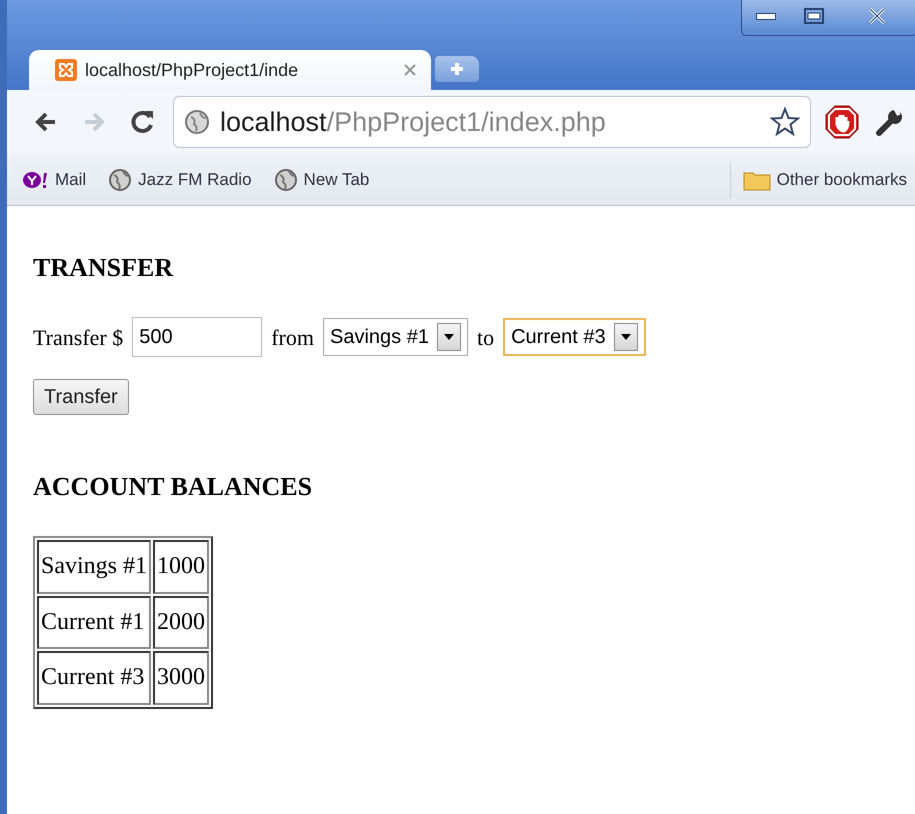 This screenshot has width=915, height=814. What do you see at coordinates (94, 567) in the screenshot?
I see `table-cell: Savings #1` at bounding box center [94, 567].